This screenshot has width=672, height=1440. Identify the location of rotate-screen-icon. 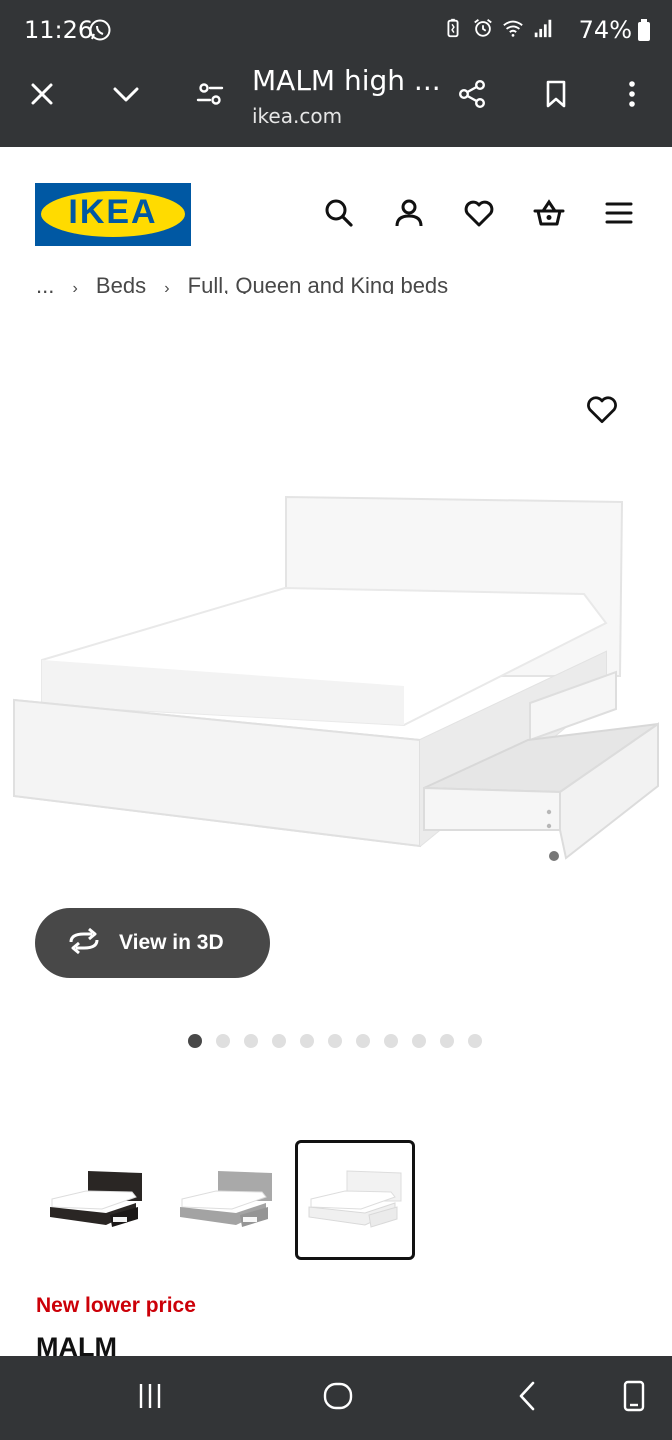
(634, 1398).